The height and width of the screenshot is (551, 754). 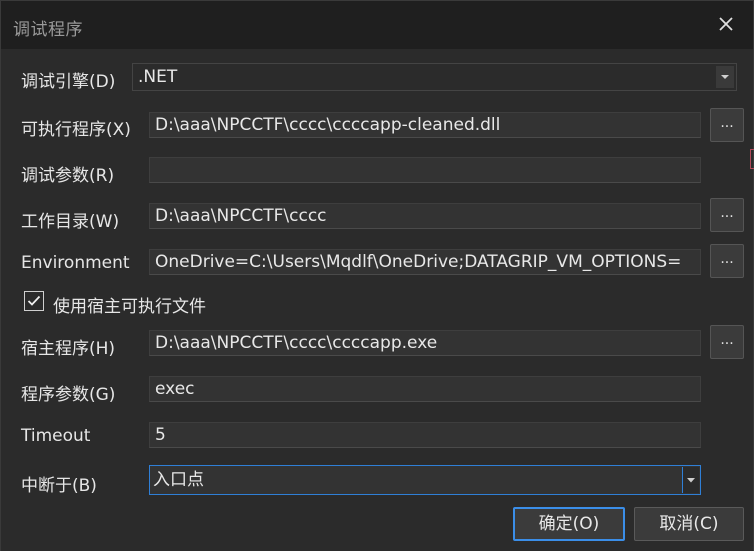 I want to click on program-args-input: exec, so click(x=425, y=389).